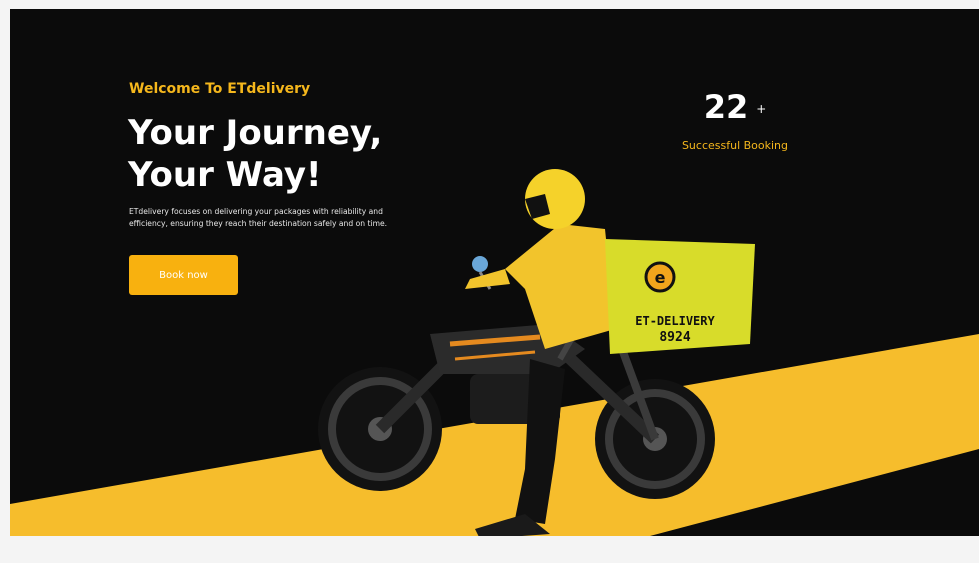 The image size is (979, 563). What do you see at coordinates (675, 321) in the screenshot?
I see `box-brand-text: ET-DELIVERY` at bounding box center [675, 321].